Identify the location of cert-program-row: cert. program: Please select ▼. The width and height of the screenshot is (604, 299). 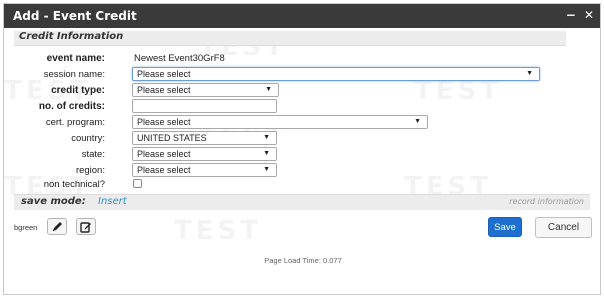
(294, 123).